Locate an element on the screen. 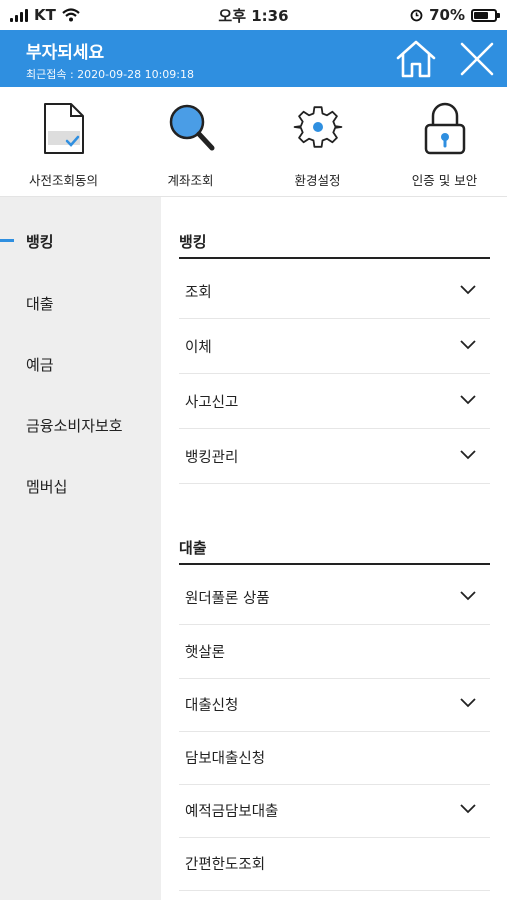 This screenshot has width=507, height=900. menu-row-label: 담보대출신청 is located at coordinates (225, 759).